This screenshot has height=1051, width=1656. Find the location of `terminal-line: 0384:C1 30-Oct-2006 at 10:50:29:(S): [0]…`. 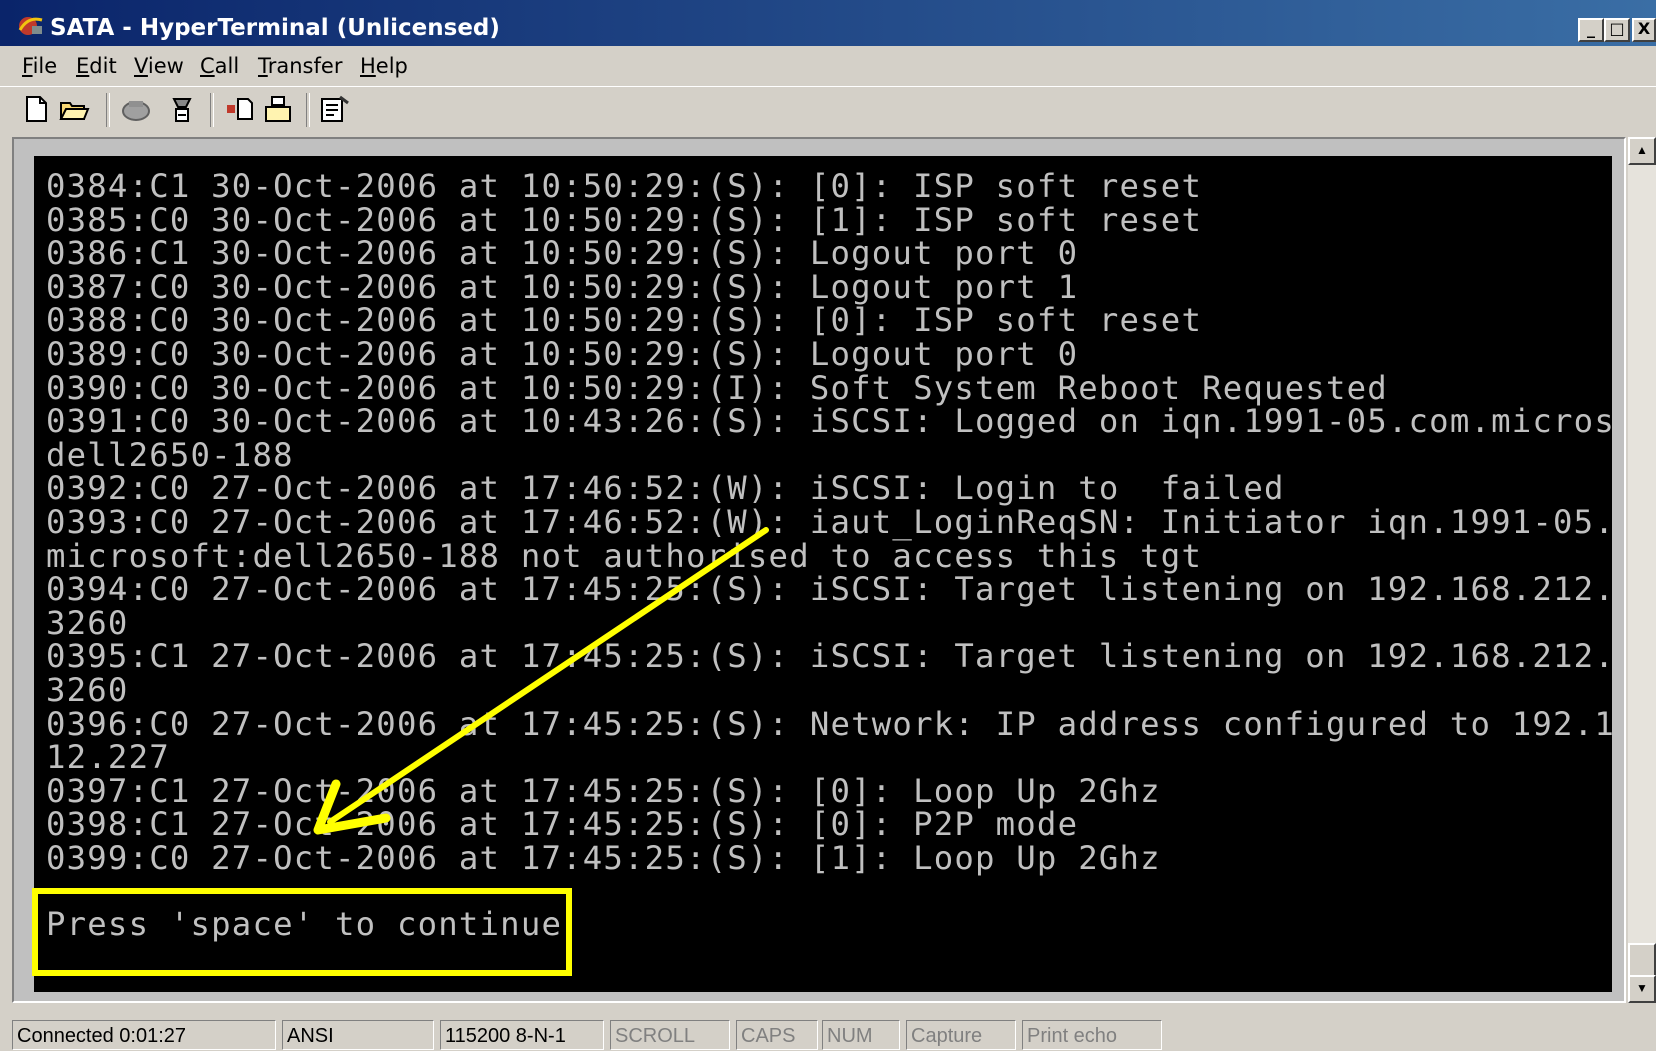

terminal-line: 0384:C1 30-Oct-2006 at 10:50:29:(S): [0]… is located at coordinates (624, 186).